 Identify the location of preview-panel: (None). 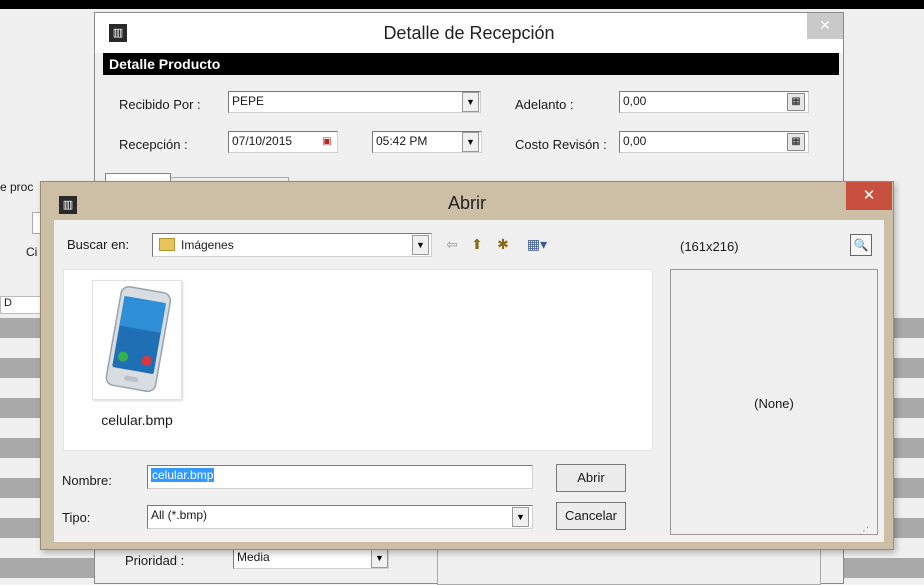
(774, 402).